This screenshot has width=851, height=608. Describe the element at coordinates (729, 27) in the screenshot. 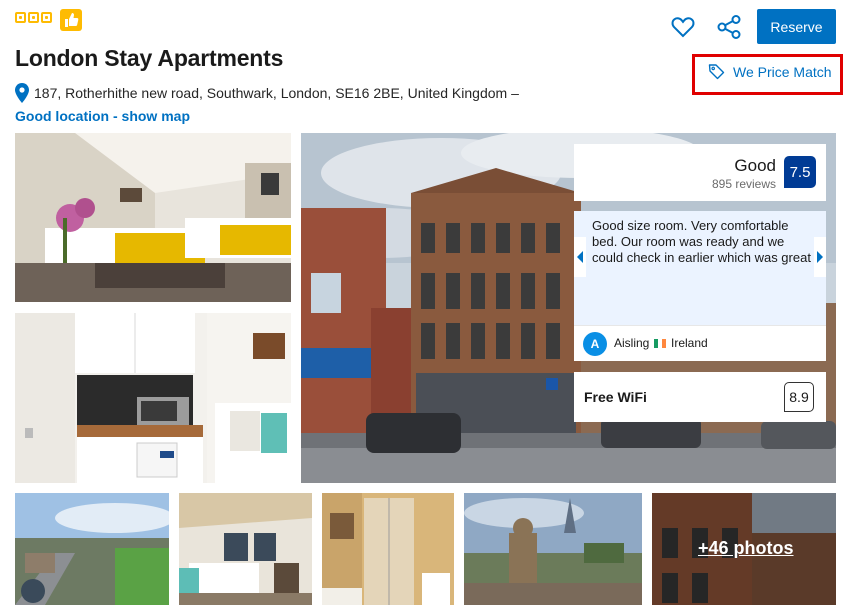

I see `share-icon` at that location.